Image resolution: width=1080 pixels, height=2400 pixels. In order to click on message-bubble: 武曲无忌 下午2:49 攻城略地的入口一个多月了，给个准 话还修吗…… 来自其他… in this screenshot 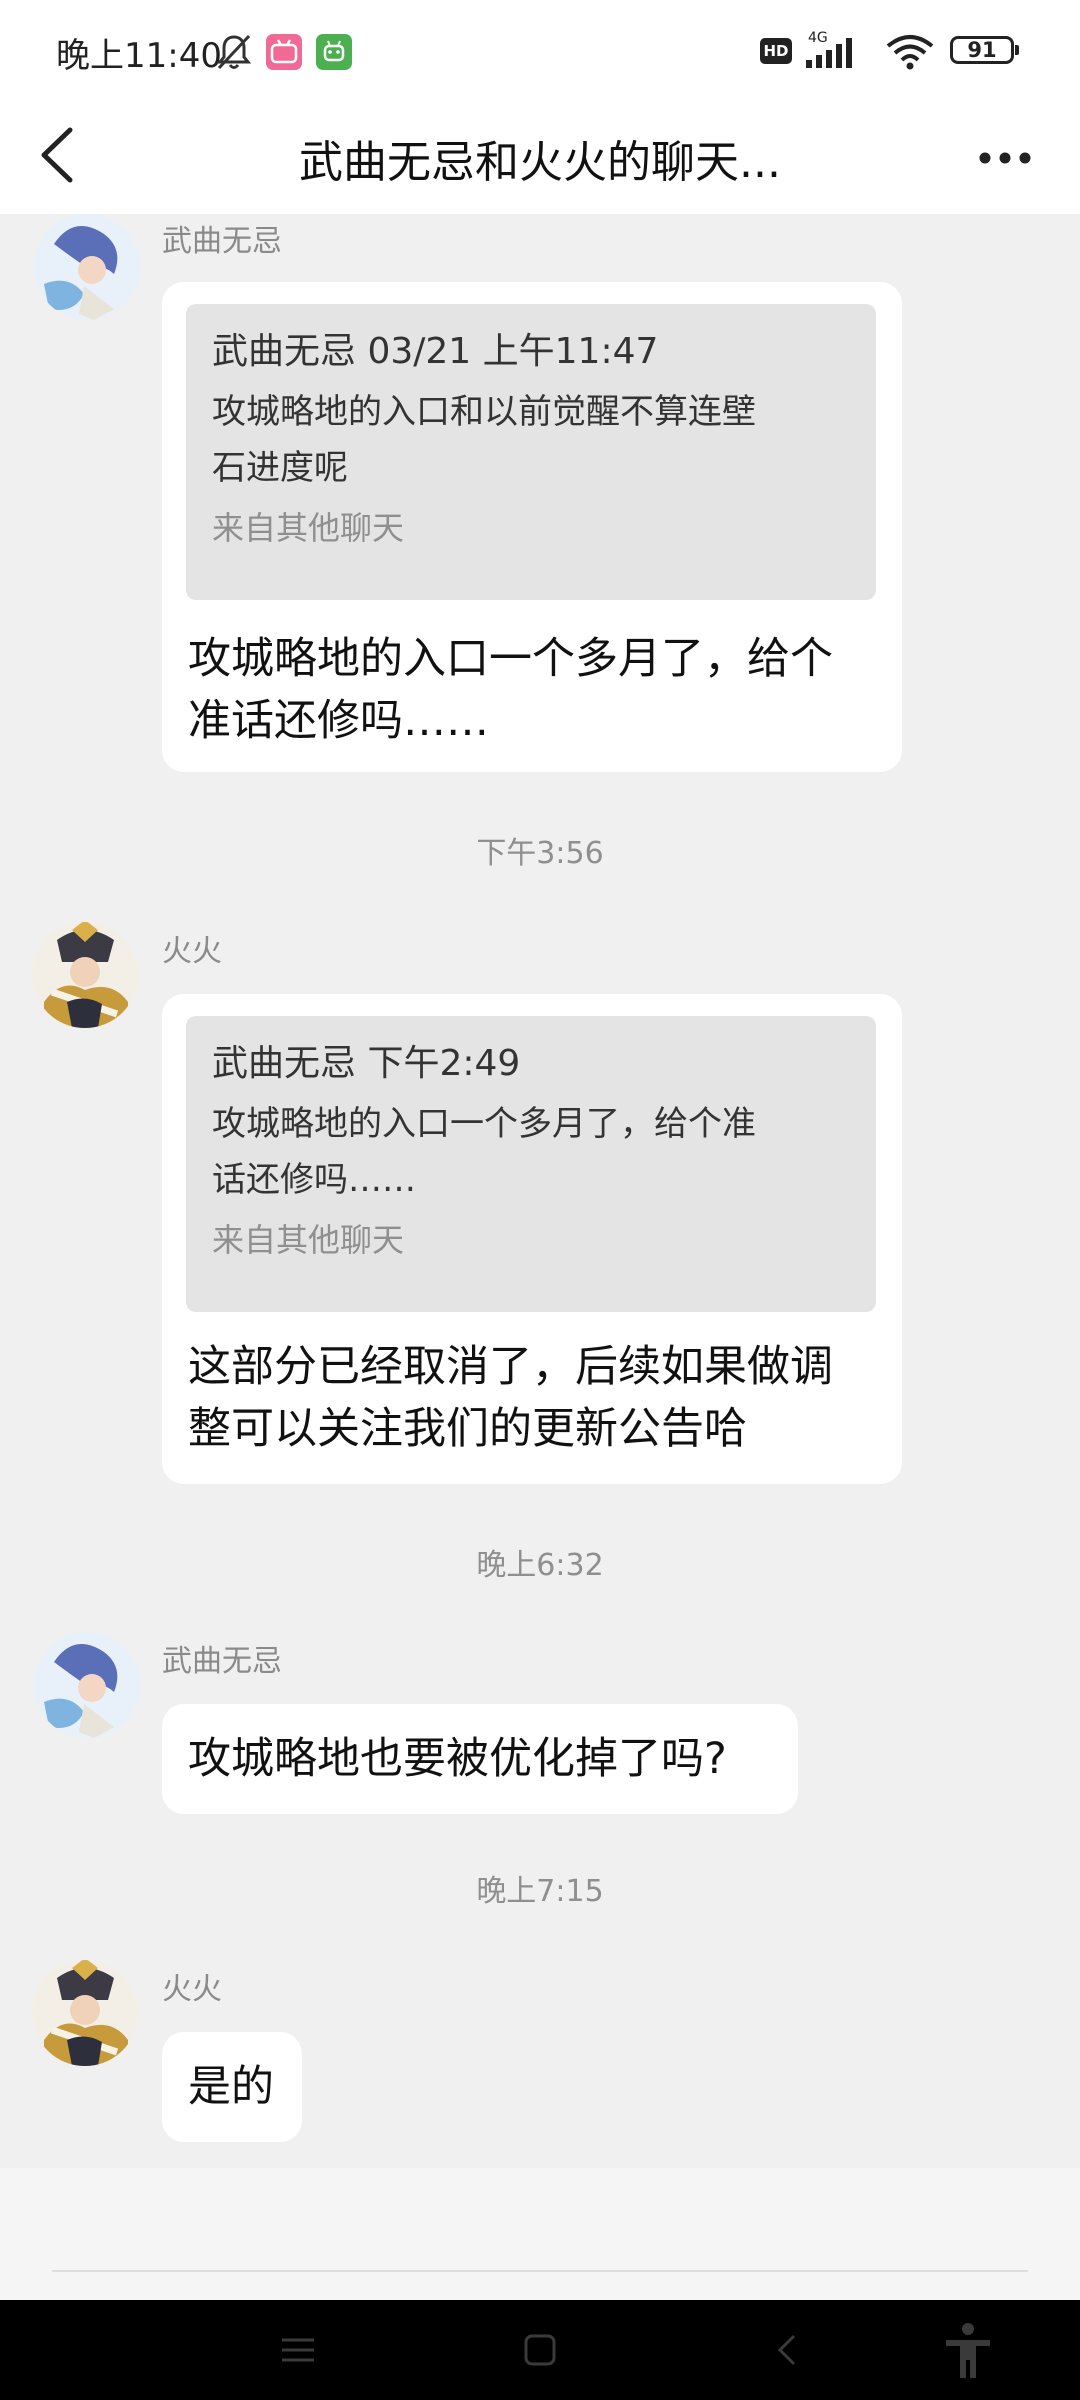, I will do `click(532, 1239)`.